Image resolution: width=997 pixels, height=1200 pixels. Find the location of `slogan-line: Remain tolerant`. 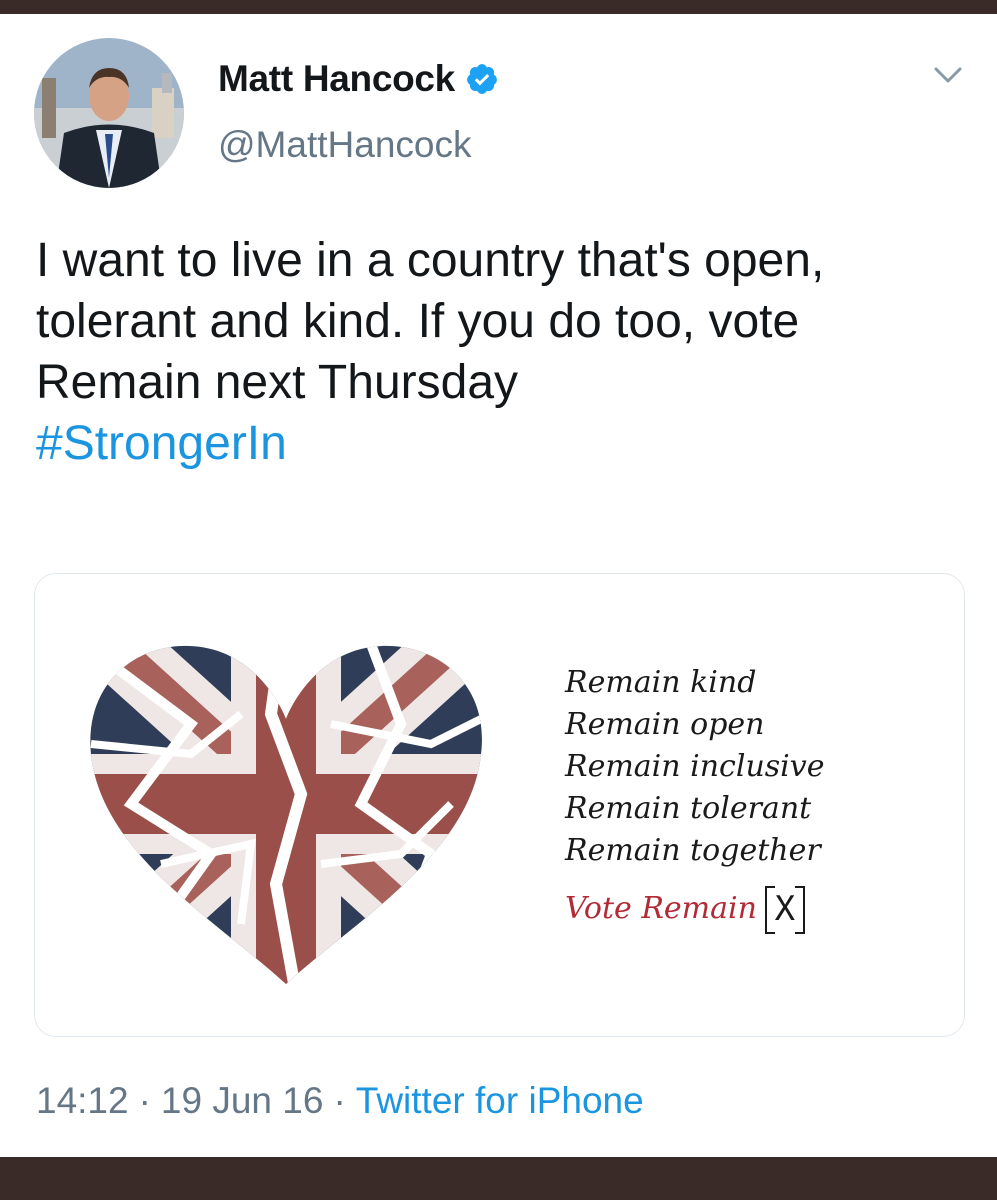

slogan-line: Remain tolerant is located at coordinates (688, 808).